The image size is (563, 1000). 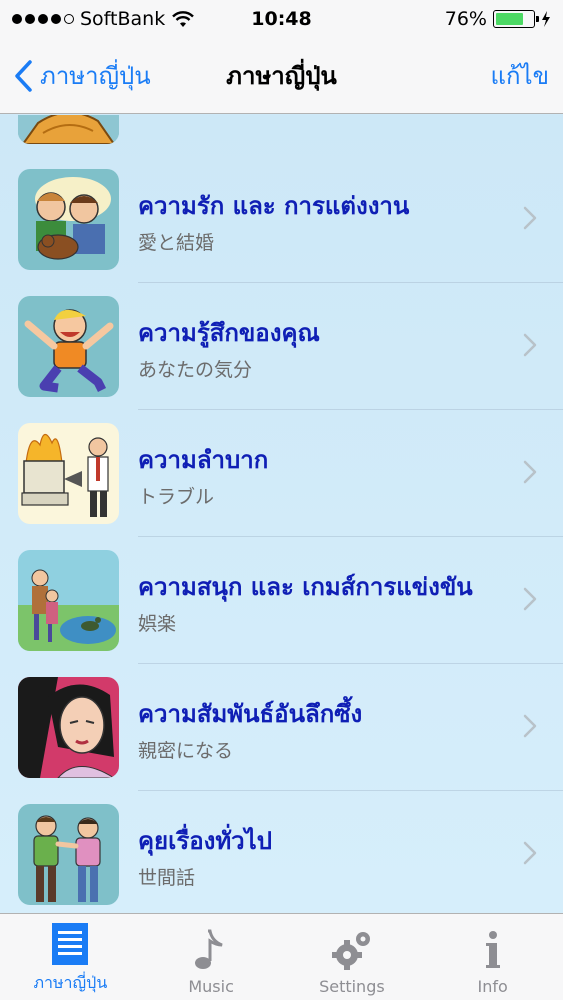 What do you see at coordinates (545, 19) in the screenshot?
I see `charging-bolt-icon` at bounding box center [545, 19].